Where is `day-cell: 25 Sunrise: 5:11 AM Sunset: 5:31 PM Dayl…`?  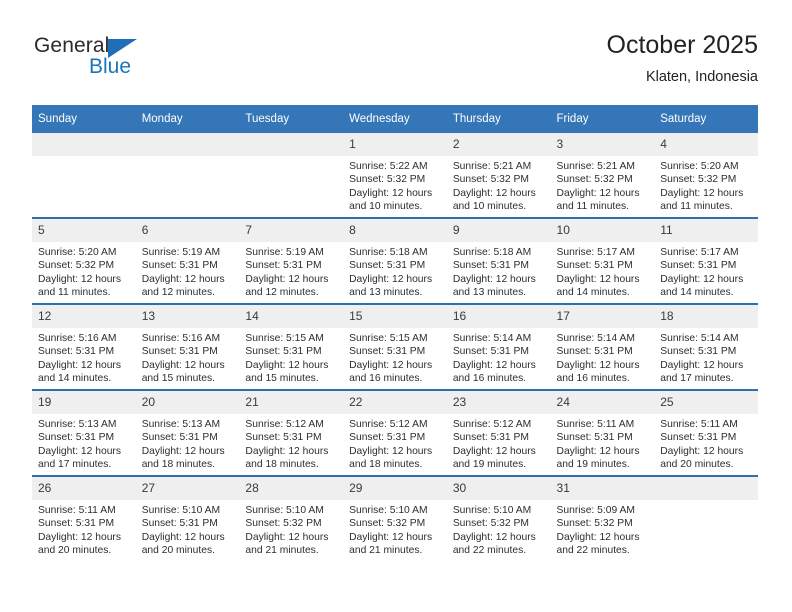 day-cell: 25 Sunrise: 5:11 AM Sunset: 5:31 PM Dayl… is located at coordinates (706, 432).